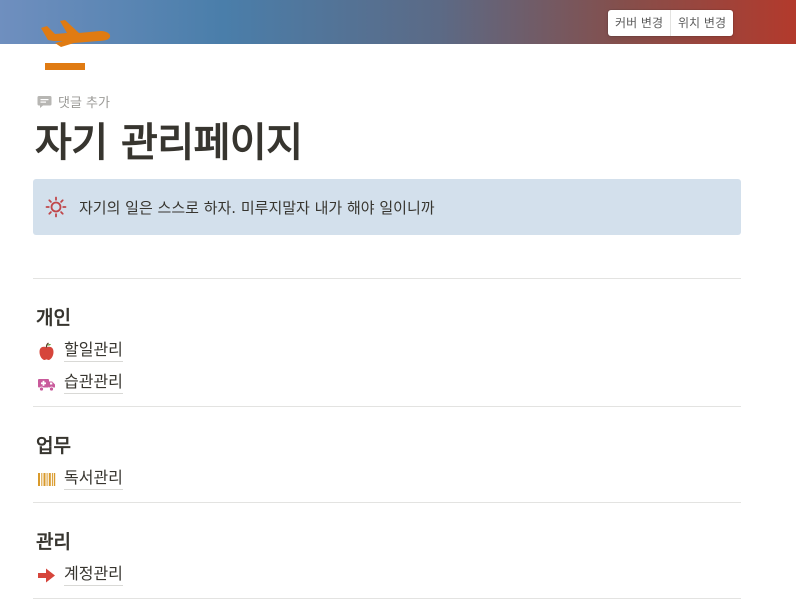 This screenshot has width=796, height=615. Describe the element at coordinates (93, 351) in the screenshot. I see `page-link-label: 할일관리` at that location.